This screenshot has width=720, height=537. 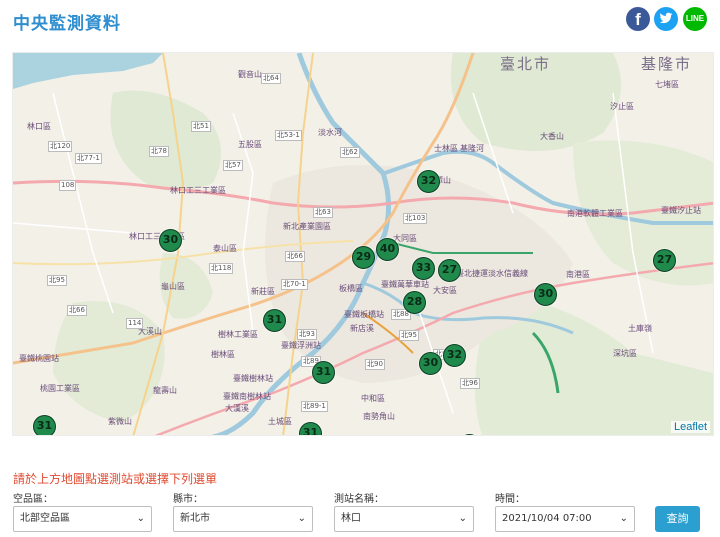 I want to click on map-road-shield: 北118, so click(x=221, y=268).